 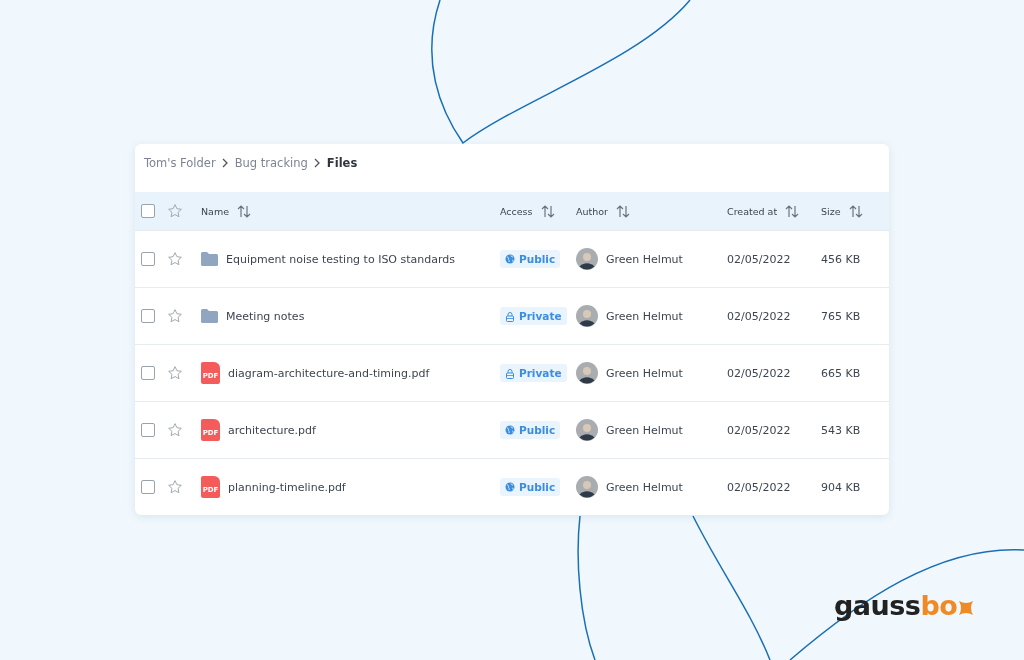 What do you see at coordinates (831, 211) in the screenshot?
I see `column-header: Size` at bounding box center [831, 211].